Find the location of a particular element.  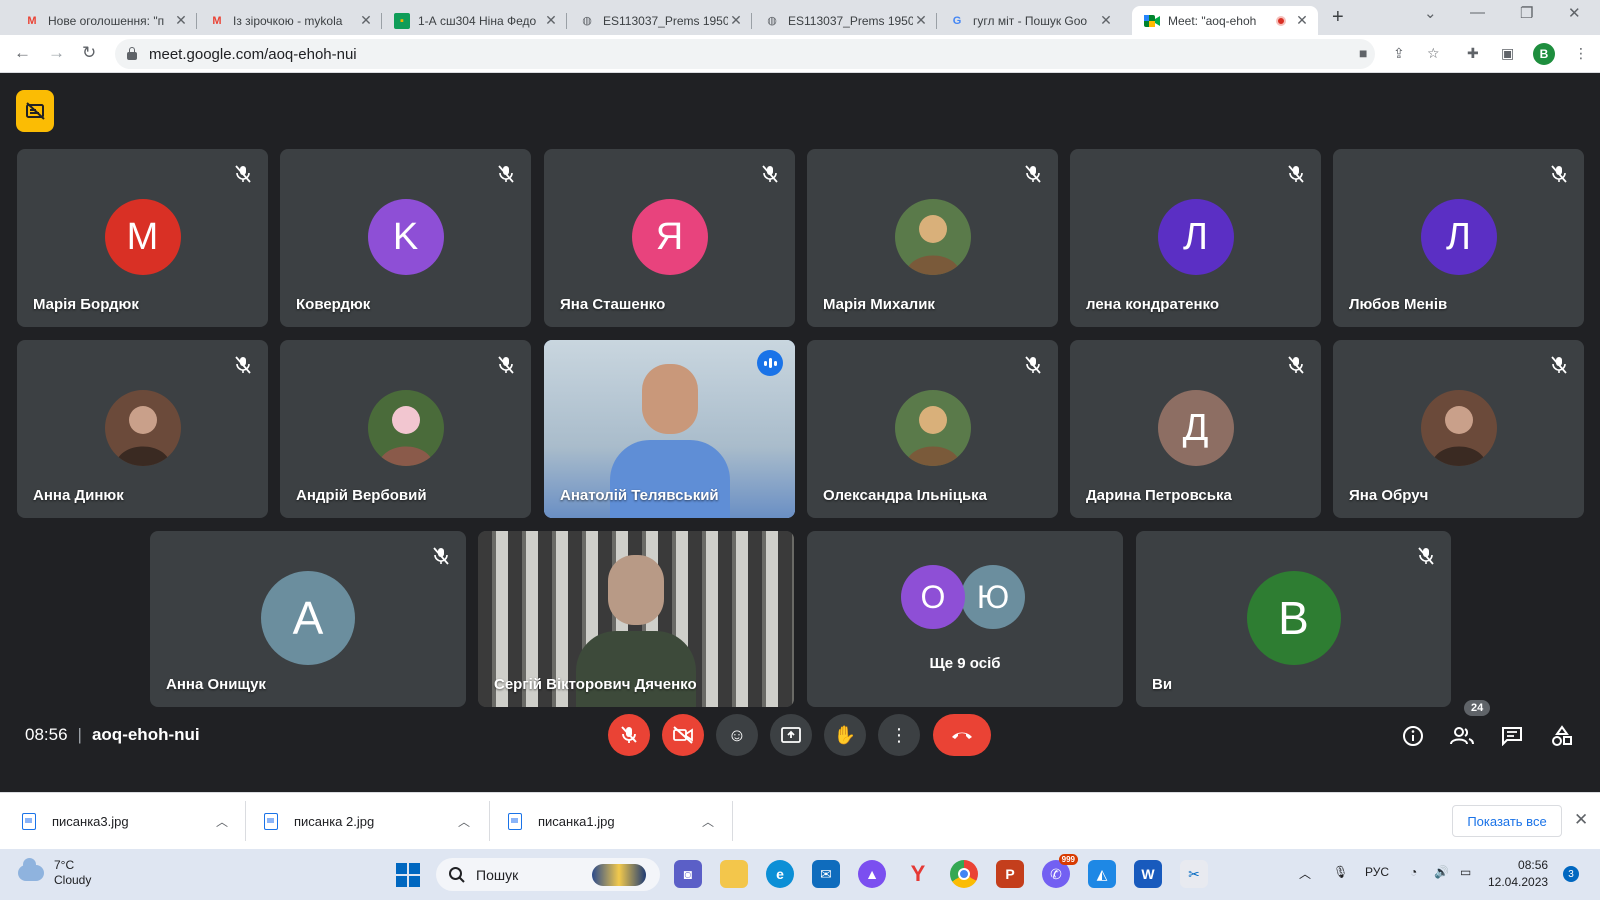

browser-tab-6: G гугл міт - Пошук Goo ✕ is located at coordinates (1029, 20).